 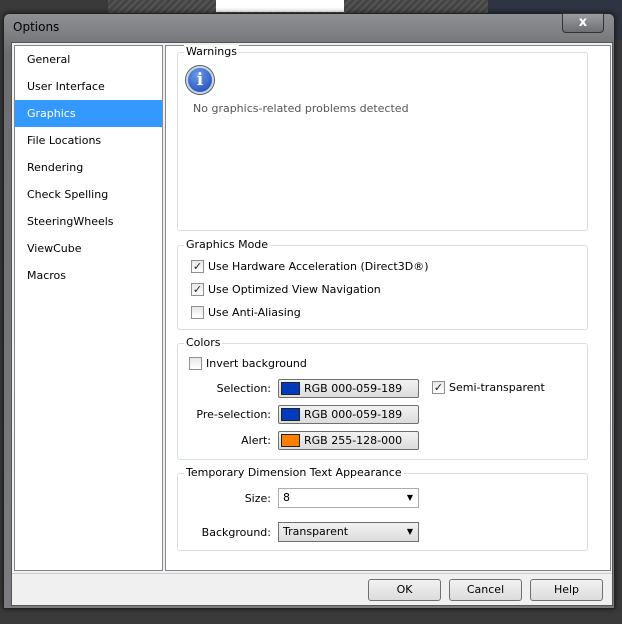 I want to click on sidebar-item-check-spelling: Check Spelling, so click(x=88, y=194).